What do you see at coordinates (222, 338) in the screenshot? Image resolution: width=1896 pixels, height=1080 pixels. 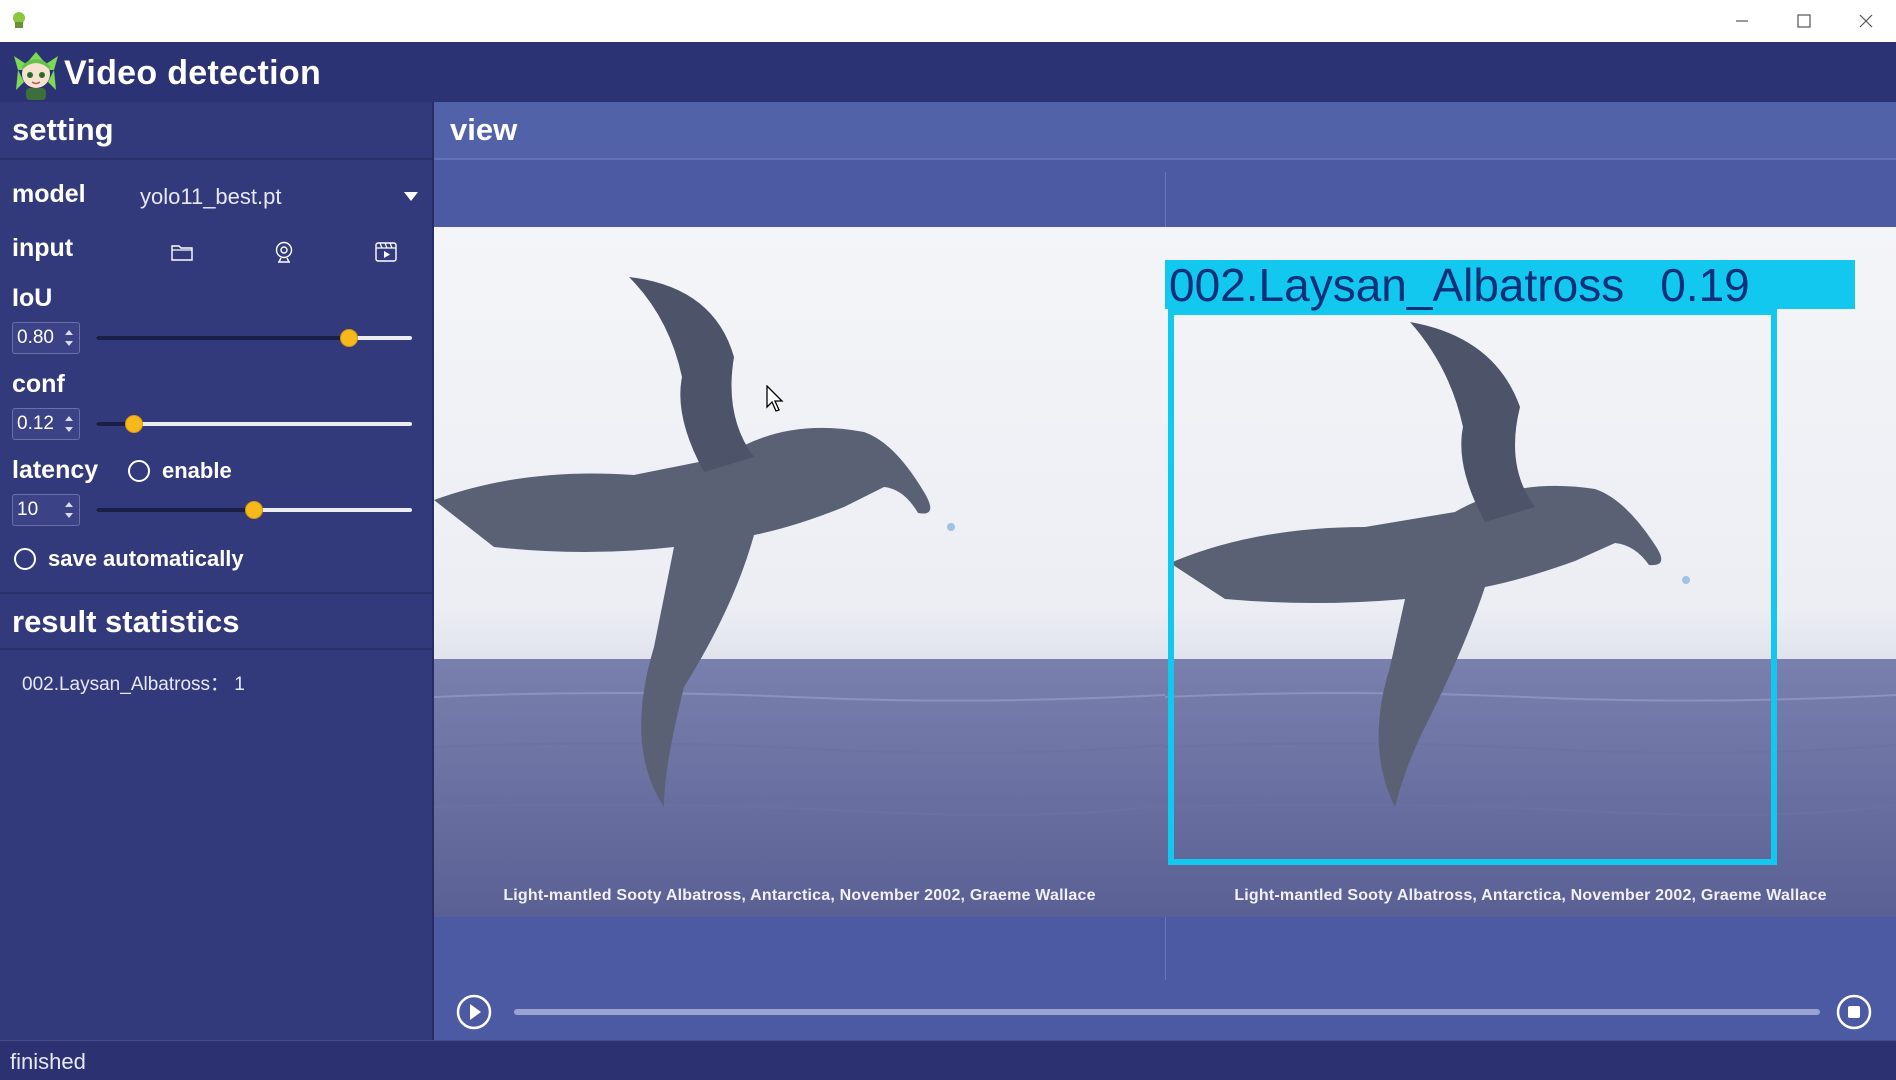 I see `iou-slider-fill` at bounding box center [222, 338].